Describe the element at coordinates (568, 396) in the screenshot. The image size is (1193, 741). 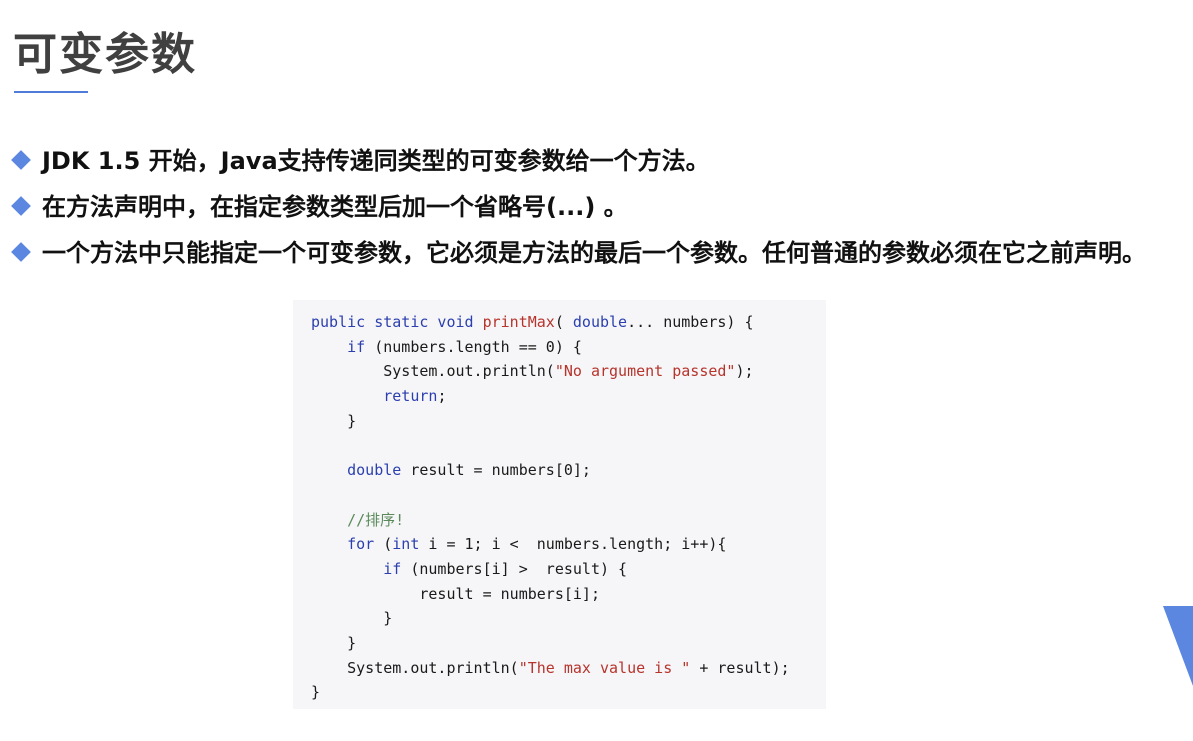
I see `code-line: return;` at that location.